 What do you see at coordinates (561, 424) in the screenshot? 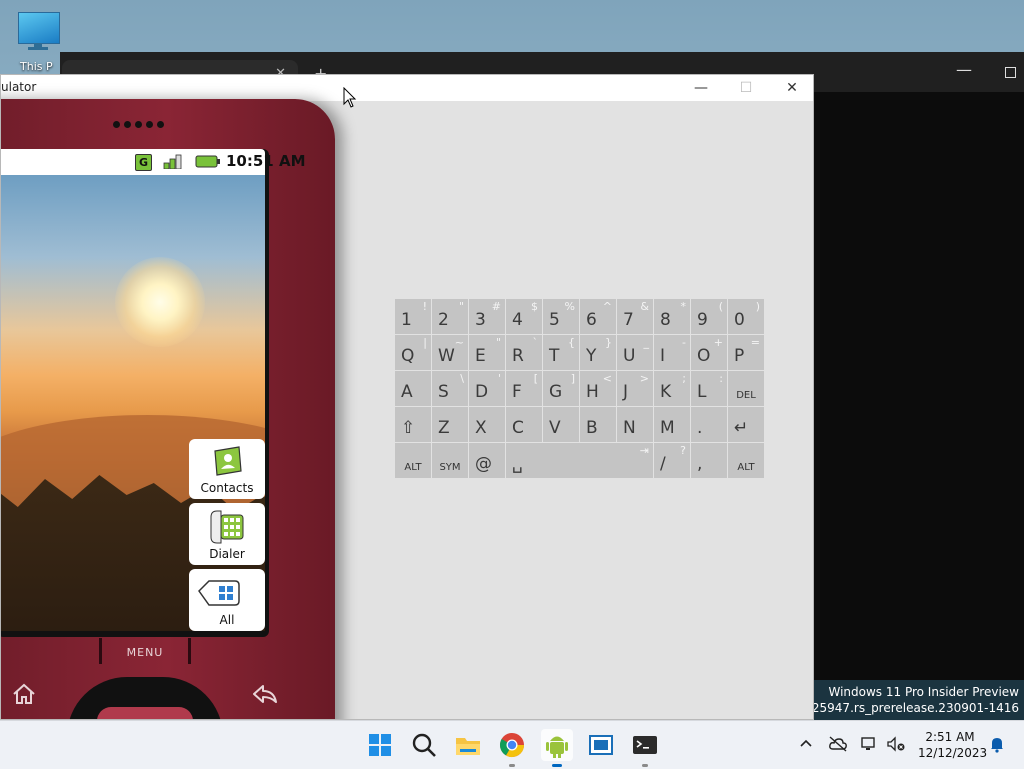
I see `keyboard-key: V` at bounding box center [561, 424].